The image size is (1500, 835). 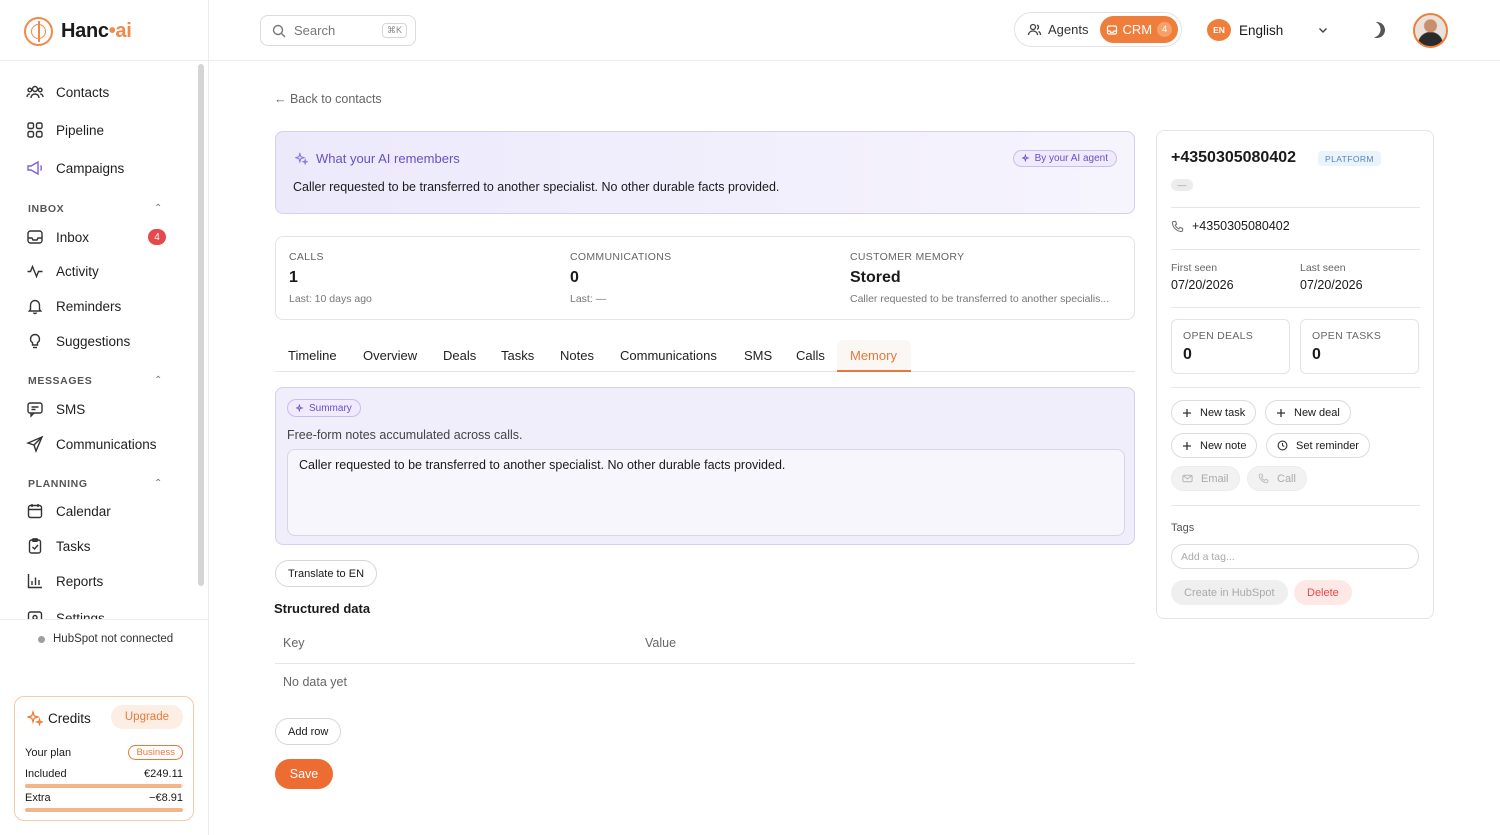 What do you see at coordinates (80, 615) in the screenshot?
I see `sidebar-item-label: Settings` at bounding box center [80, 615].